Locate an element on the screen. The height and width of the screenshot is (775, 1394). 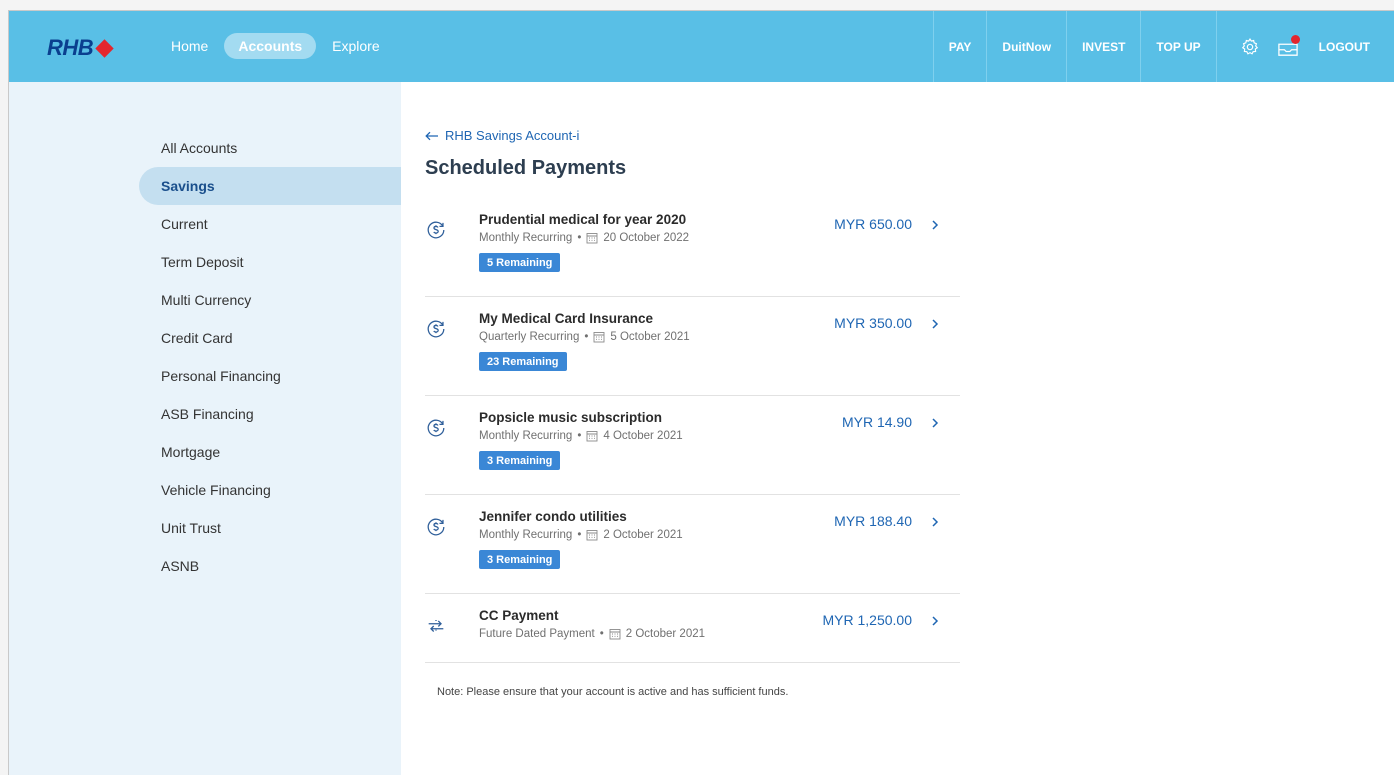
payment-amount: MYR 14.90 is located at coordinates (876, 422).